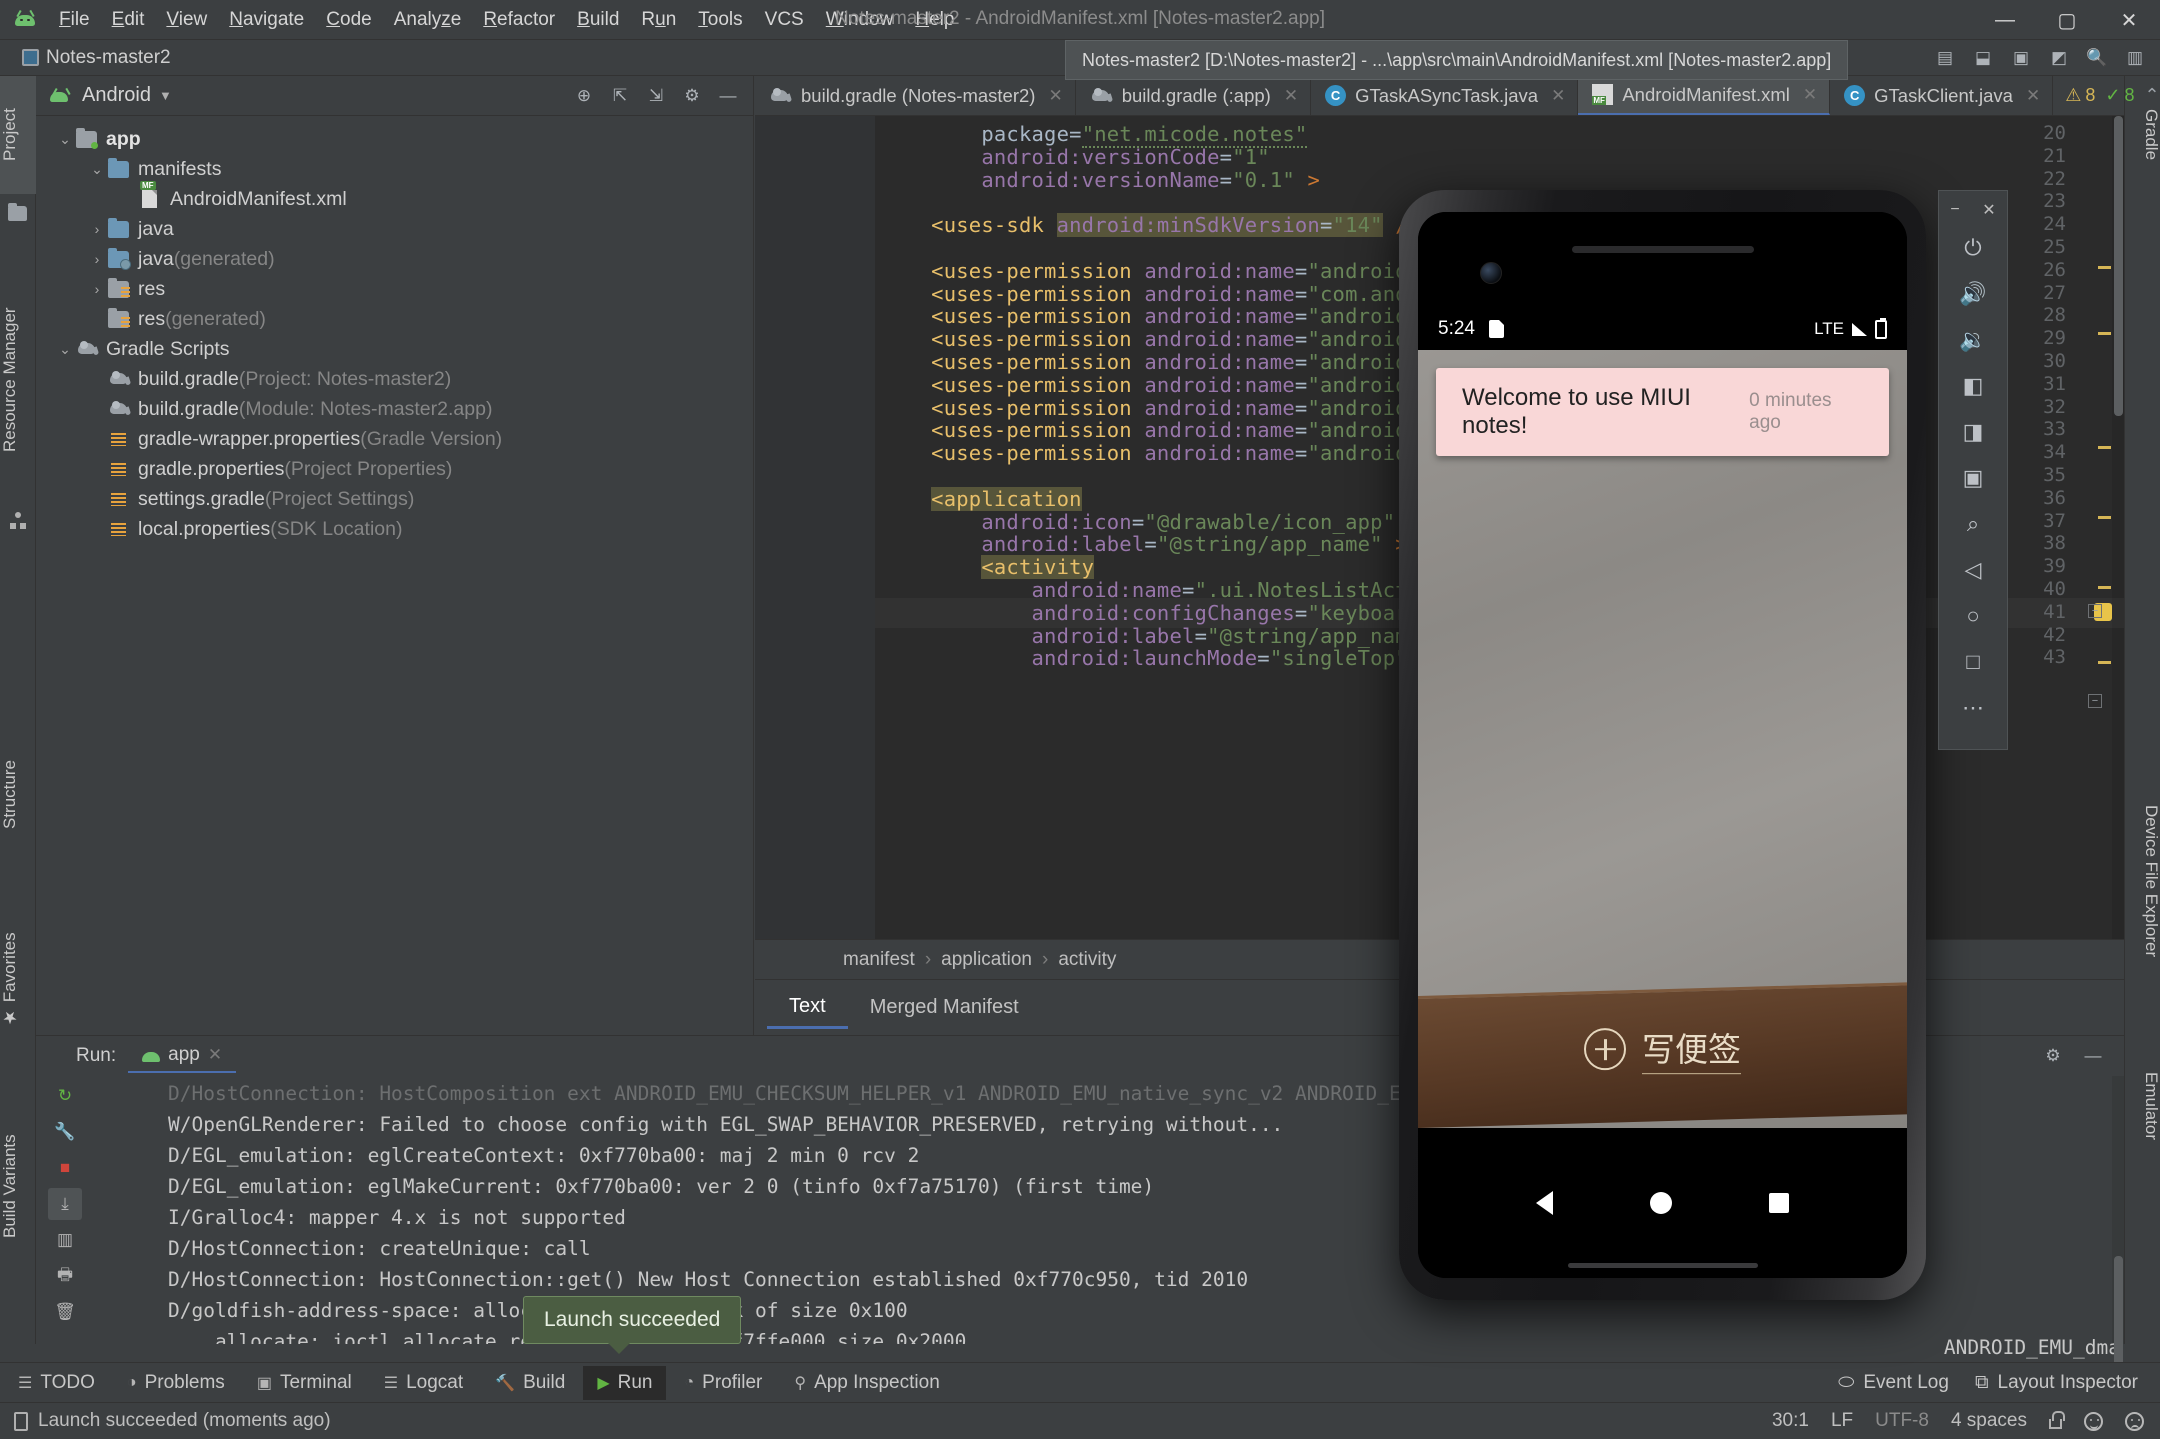 The height and width of the screenshot is (1439, 2160). What do you see at coordinates (1660, 1203) in the screenshot?
I see `home-button-icon` at bounding box center [1660, 1203].